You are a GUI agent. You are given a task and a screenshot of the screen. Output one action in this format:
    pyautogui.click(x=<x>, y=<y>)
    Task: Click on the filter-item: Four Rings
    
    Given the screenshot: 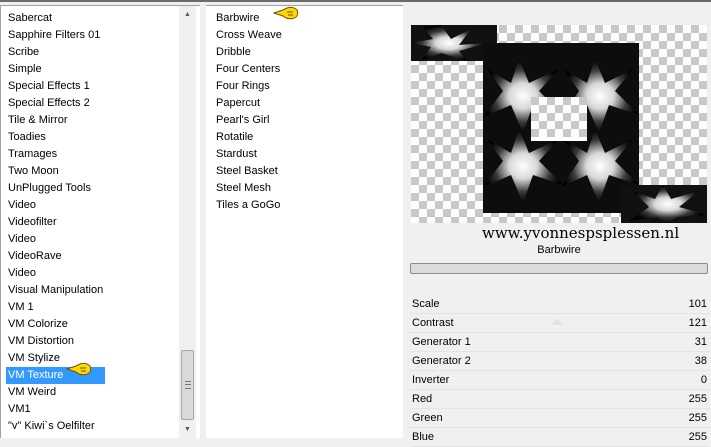 What is the action you would take?
    pyautogui.click(x=249, y=86)
    